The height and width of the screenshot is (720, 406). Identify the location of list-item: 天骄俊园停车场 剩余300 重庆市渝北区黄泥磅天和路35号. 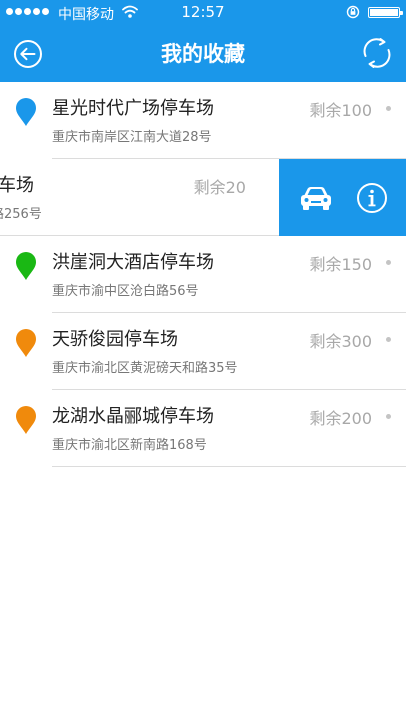
(203, 351).